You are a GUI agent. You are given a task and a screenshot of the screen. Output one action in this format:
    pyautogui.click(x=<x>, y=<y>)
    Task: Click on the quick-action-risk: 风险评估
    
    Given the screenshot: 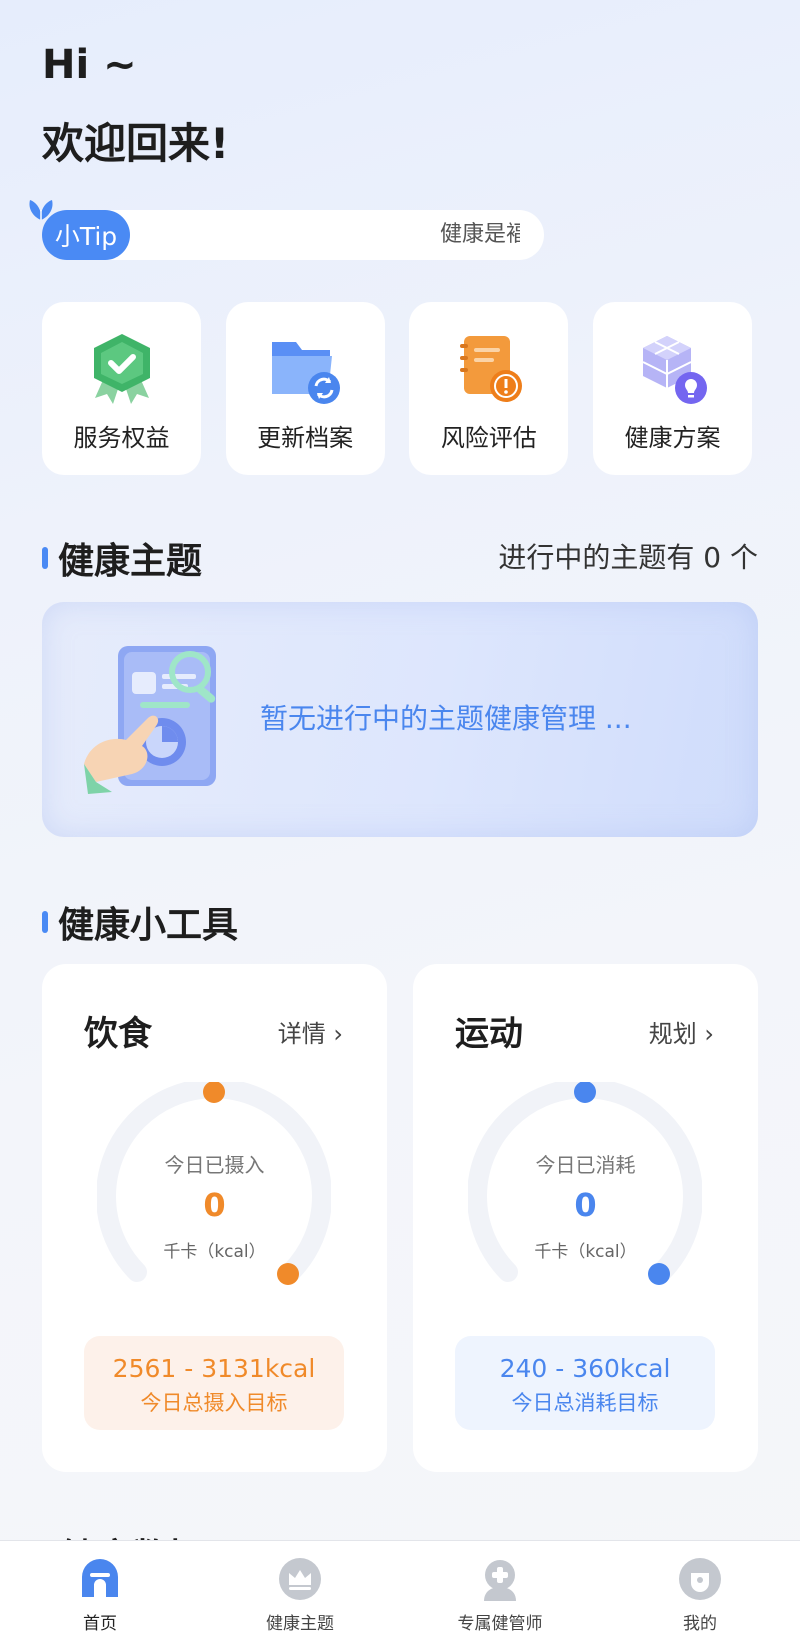 What is the action you would take?
    pyautogui.click(x=489, y=388)
    